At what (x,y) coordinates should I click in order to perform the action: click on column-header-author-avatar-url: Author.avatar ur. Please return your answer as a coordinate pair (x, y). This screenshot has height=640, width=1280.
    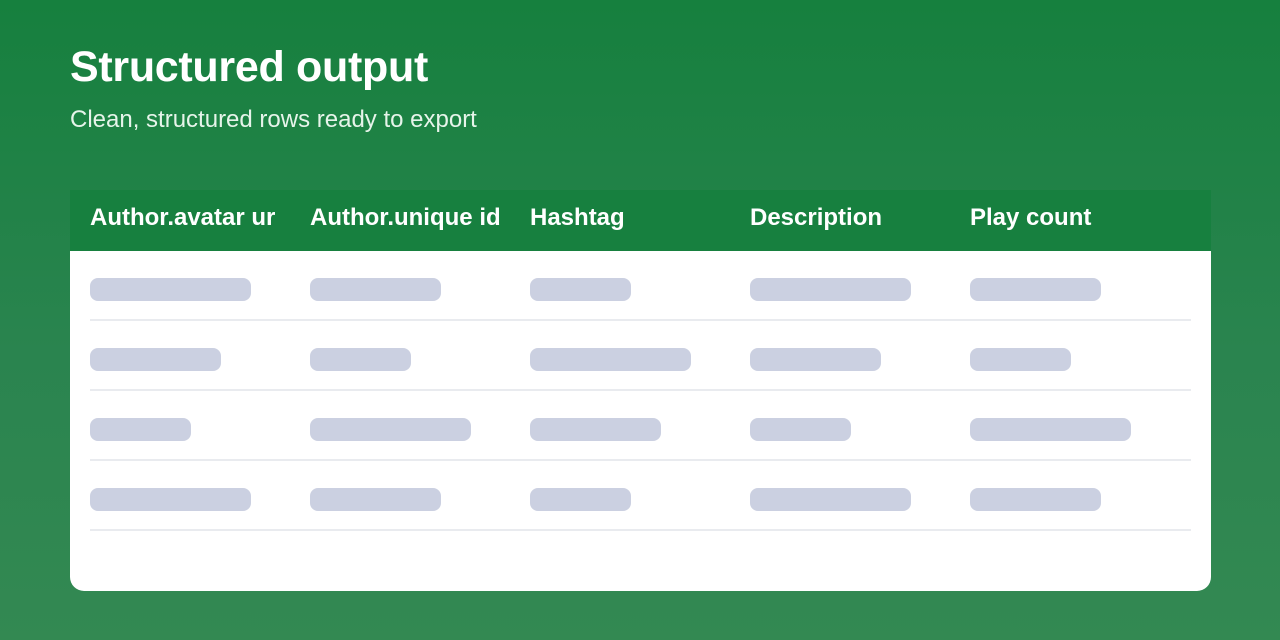
    Looking at the image, I should click on (196, 220).